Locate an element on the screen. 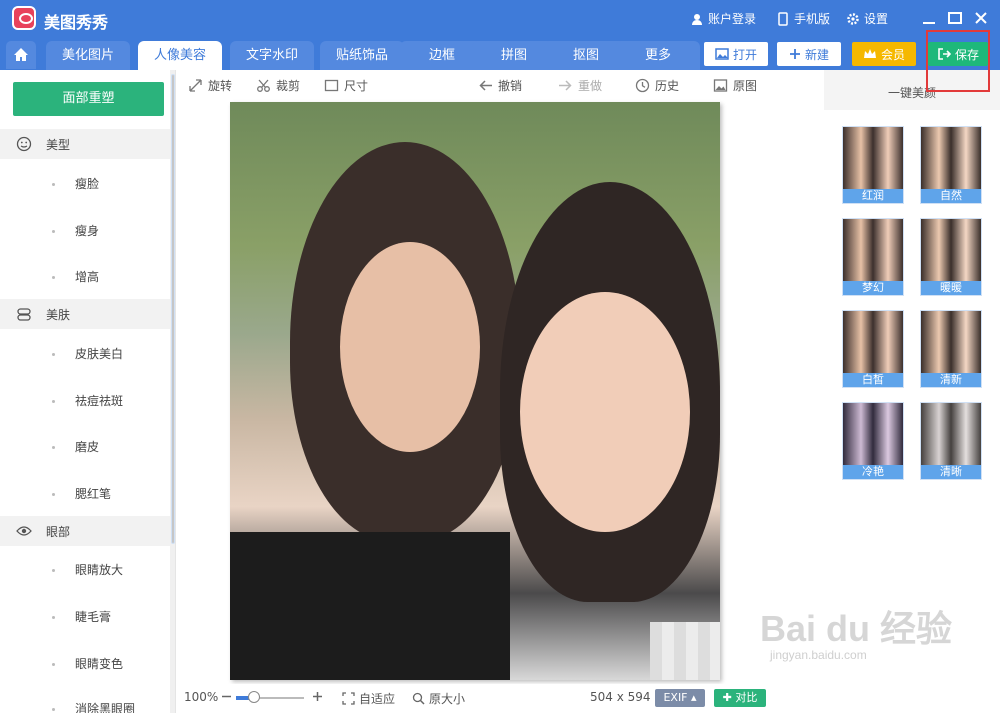 The width and height of the screenshot is (1000, 713). smile-icon is located at coordinates (24, 144).